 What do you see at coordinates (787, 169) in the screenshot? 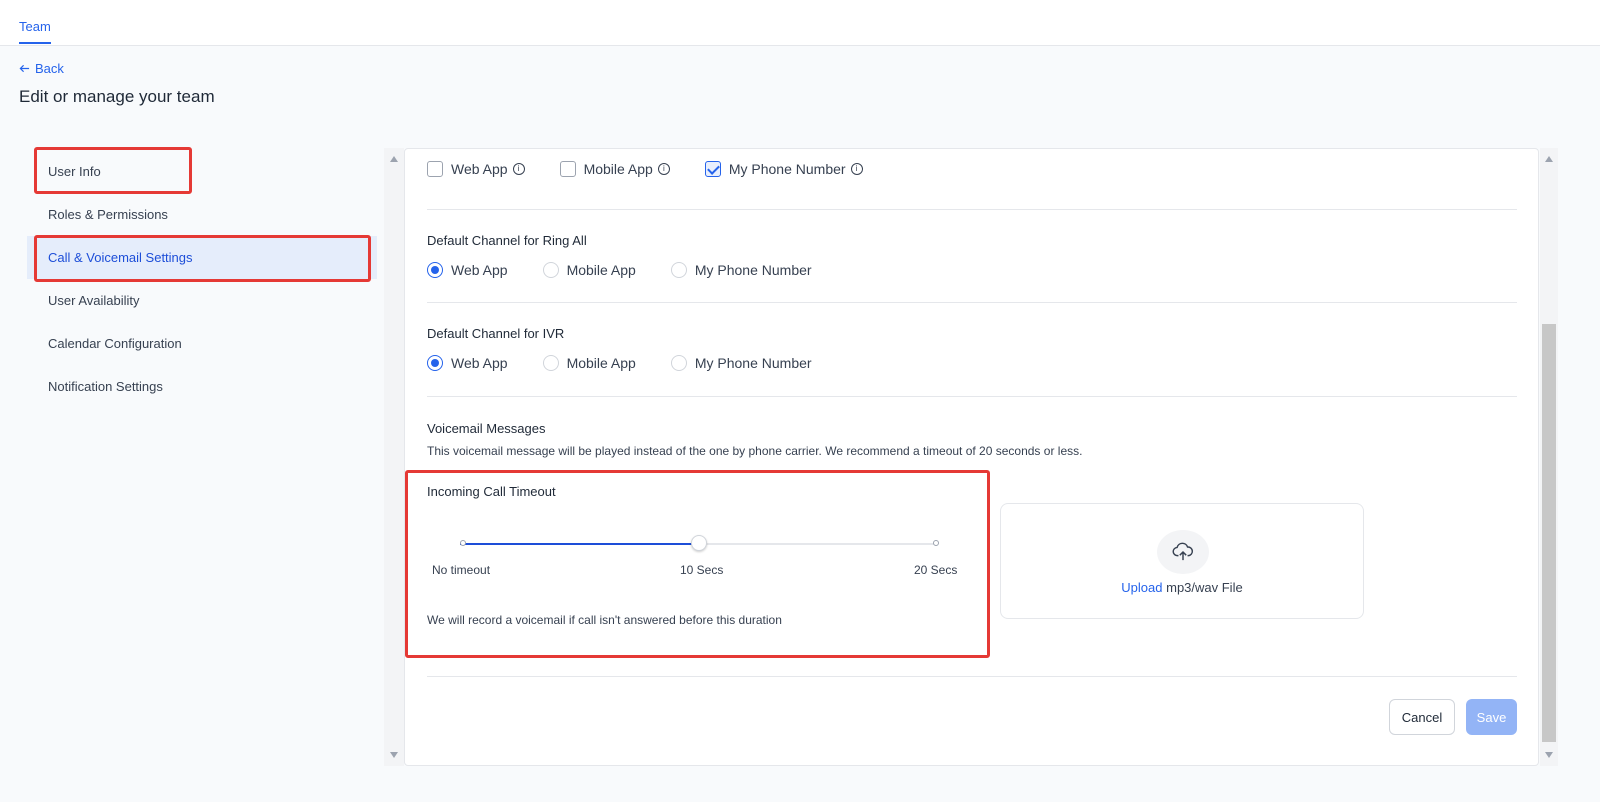
I see `checkbox-label: My Phone Number` at bounding box center [787, 169].